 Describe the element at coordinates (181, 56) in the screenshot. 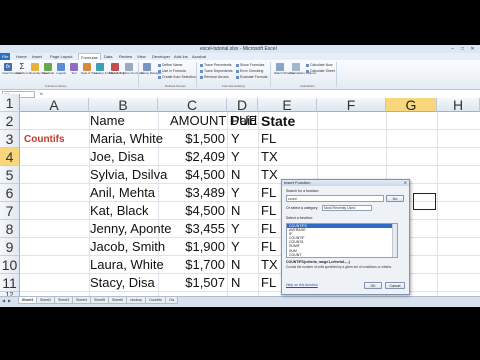

I see `tab-add-ins: Add-Ins` at that location.